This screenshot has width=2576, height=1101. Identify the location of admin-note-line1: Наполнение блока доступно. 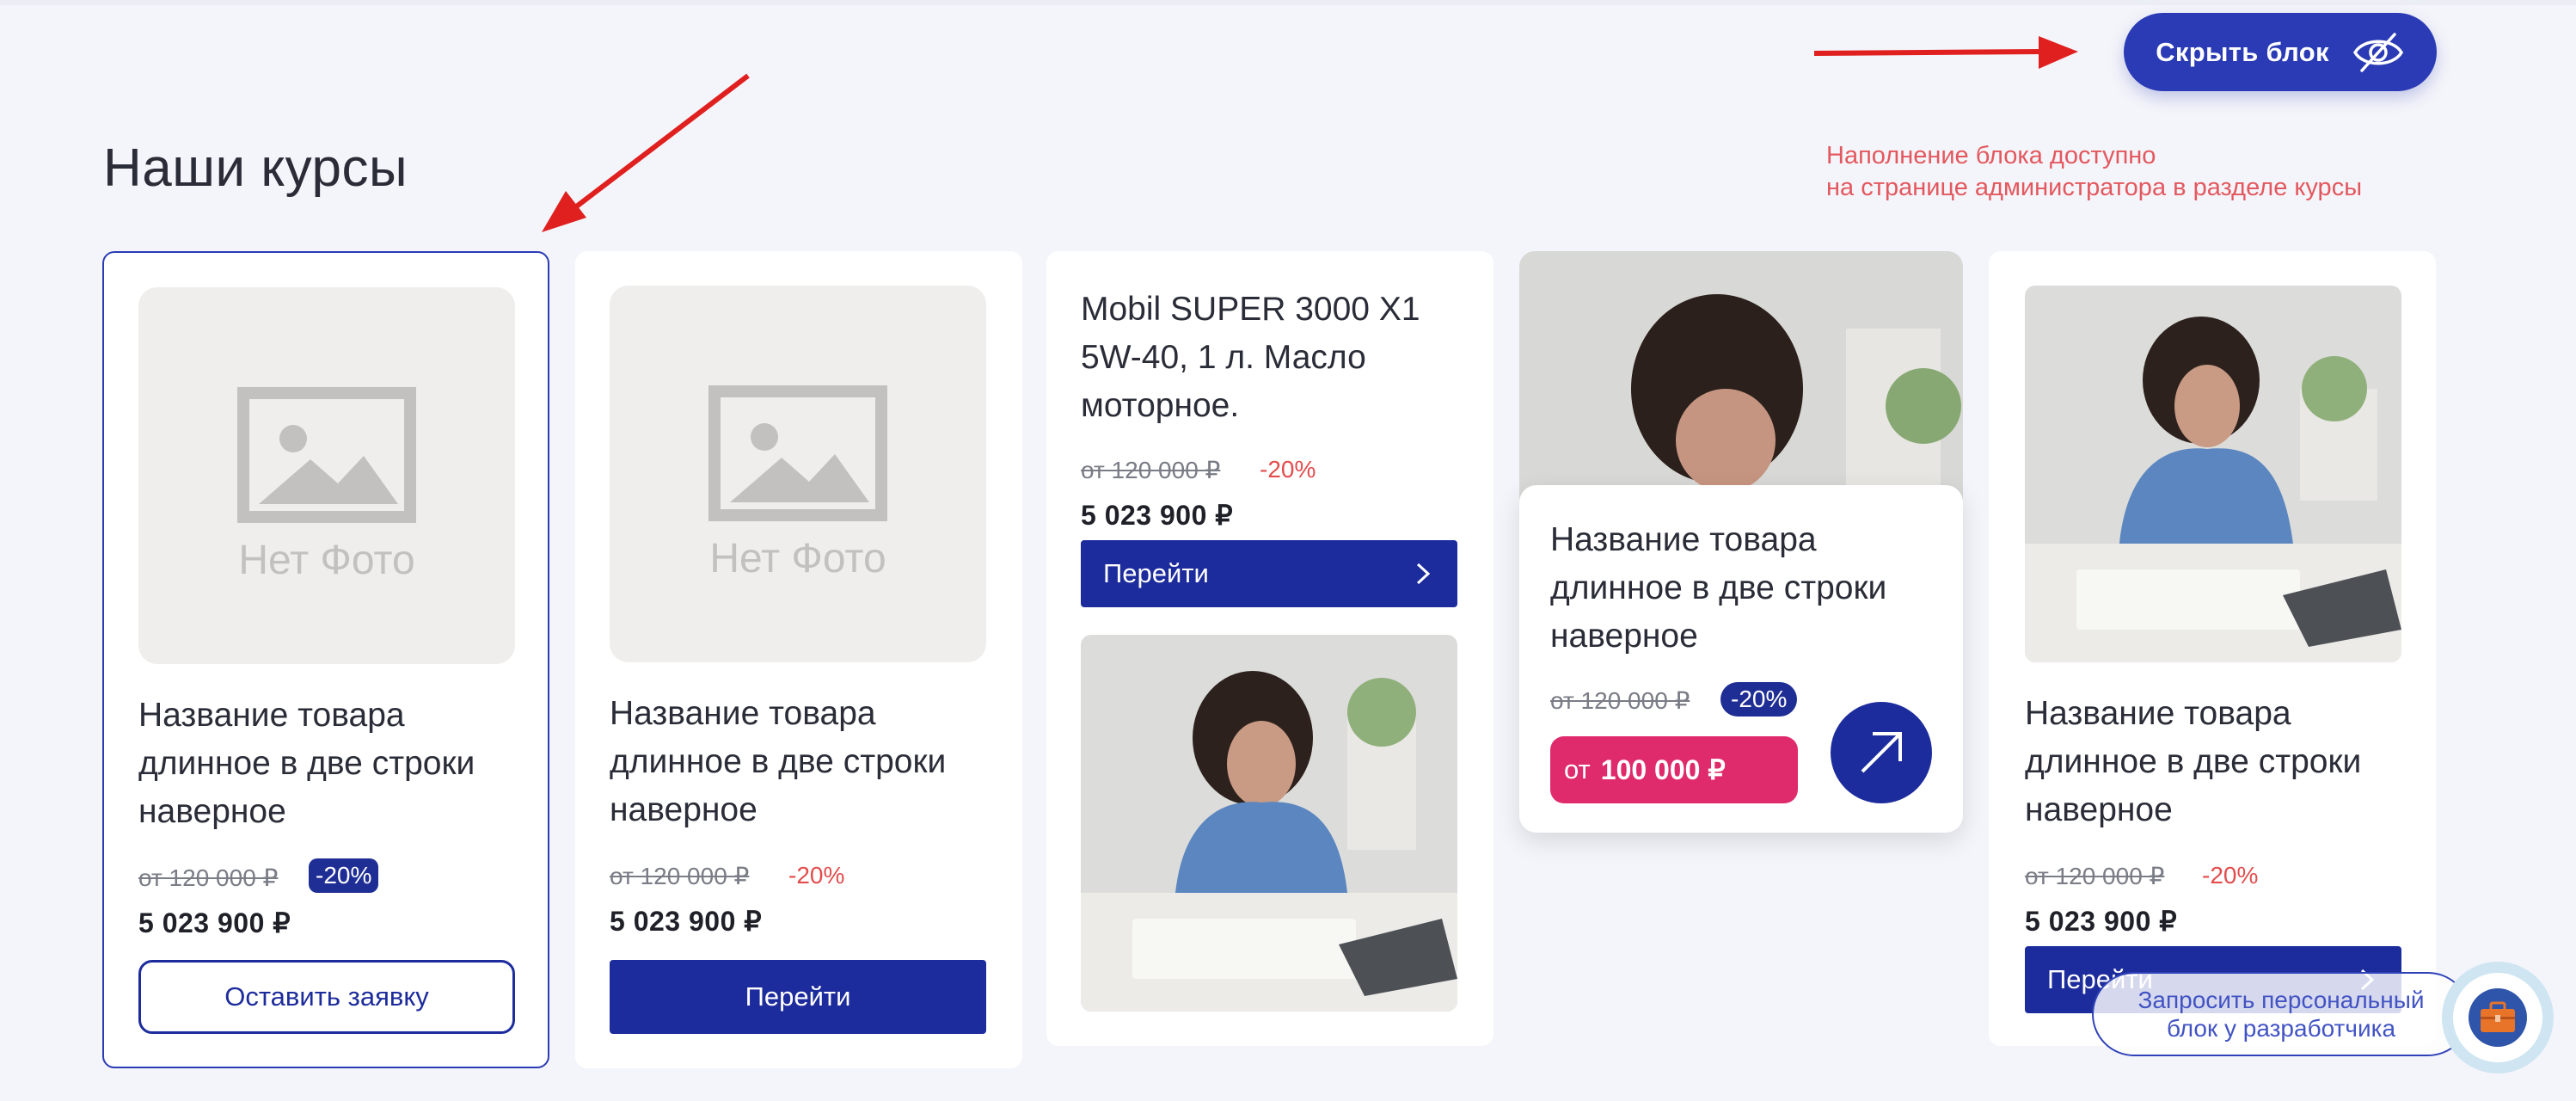
(1991, 155).